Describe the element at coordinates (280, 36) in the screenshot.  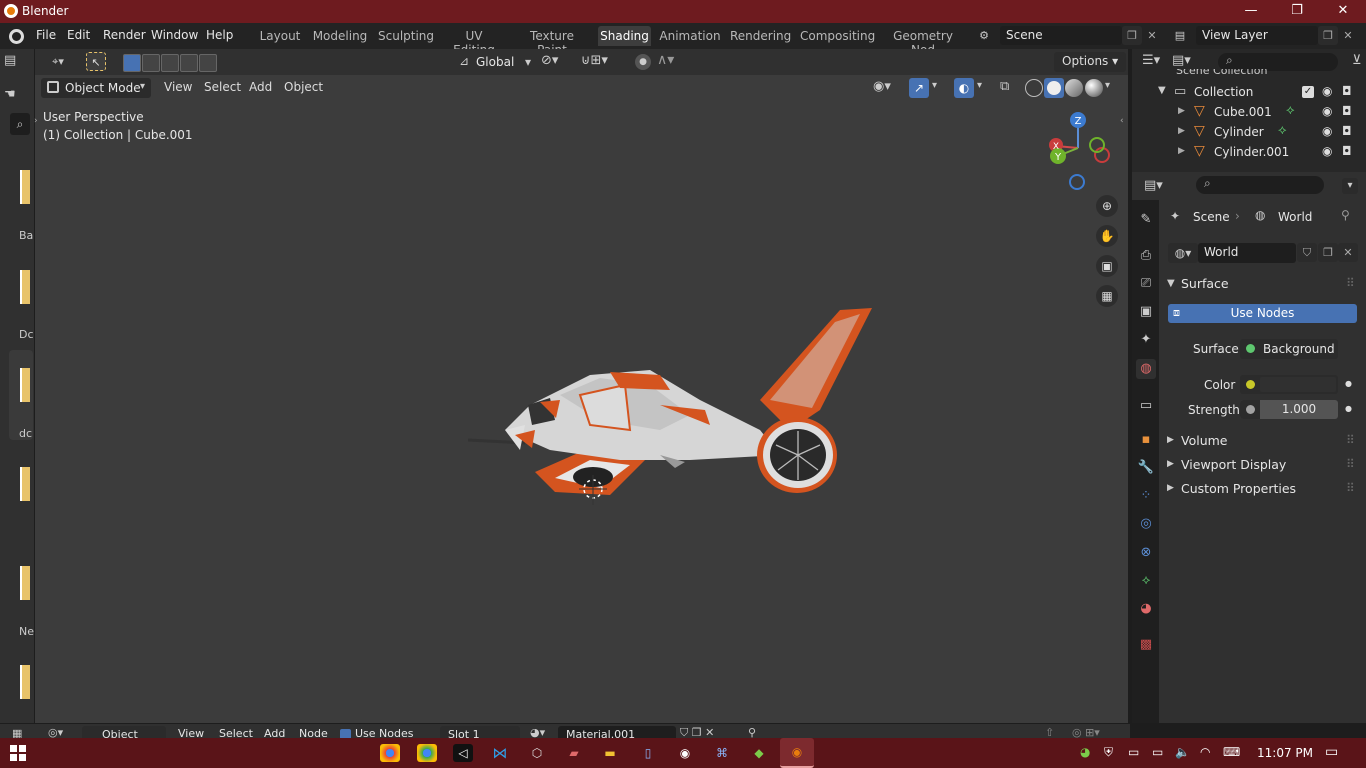
I see `tab-layout: Layout` at that location.